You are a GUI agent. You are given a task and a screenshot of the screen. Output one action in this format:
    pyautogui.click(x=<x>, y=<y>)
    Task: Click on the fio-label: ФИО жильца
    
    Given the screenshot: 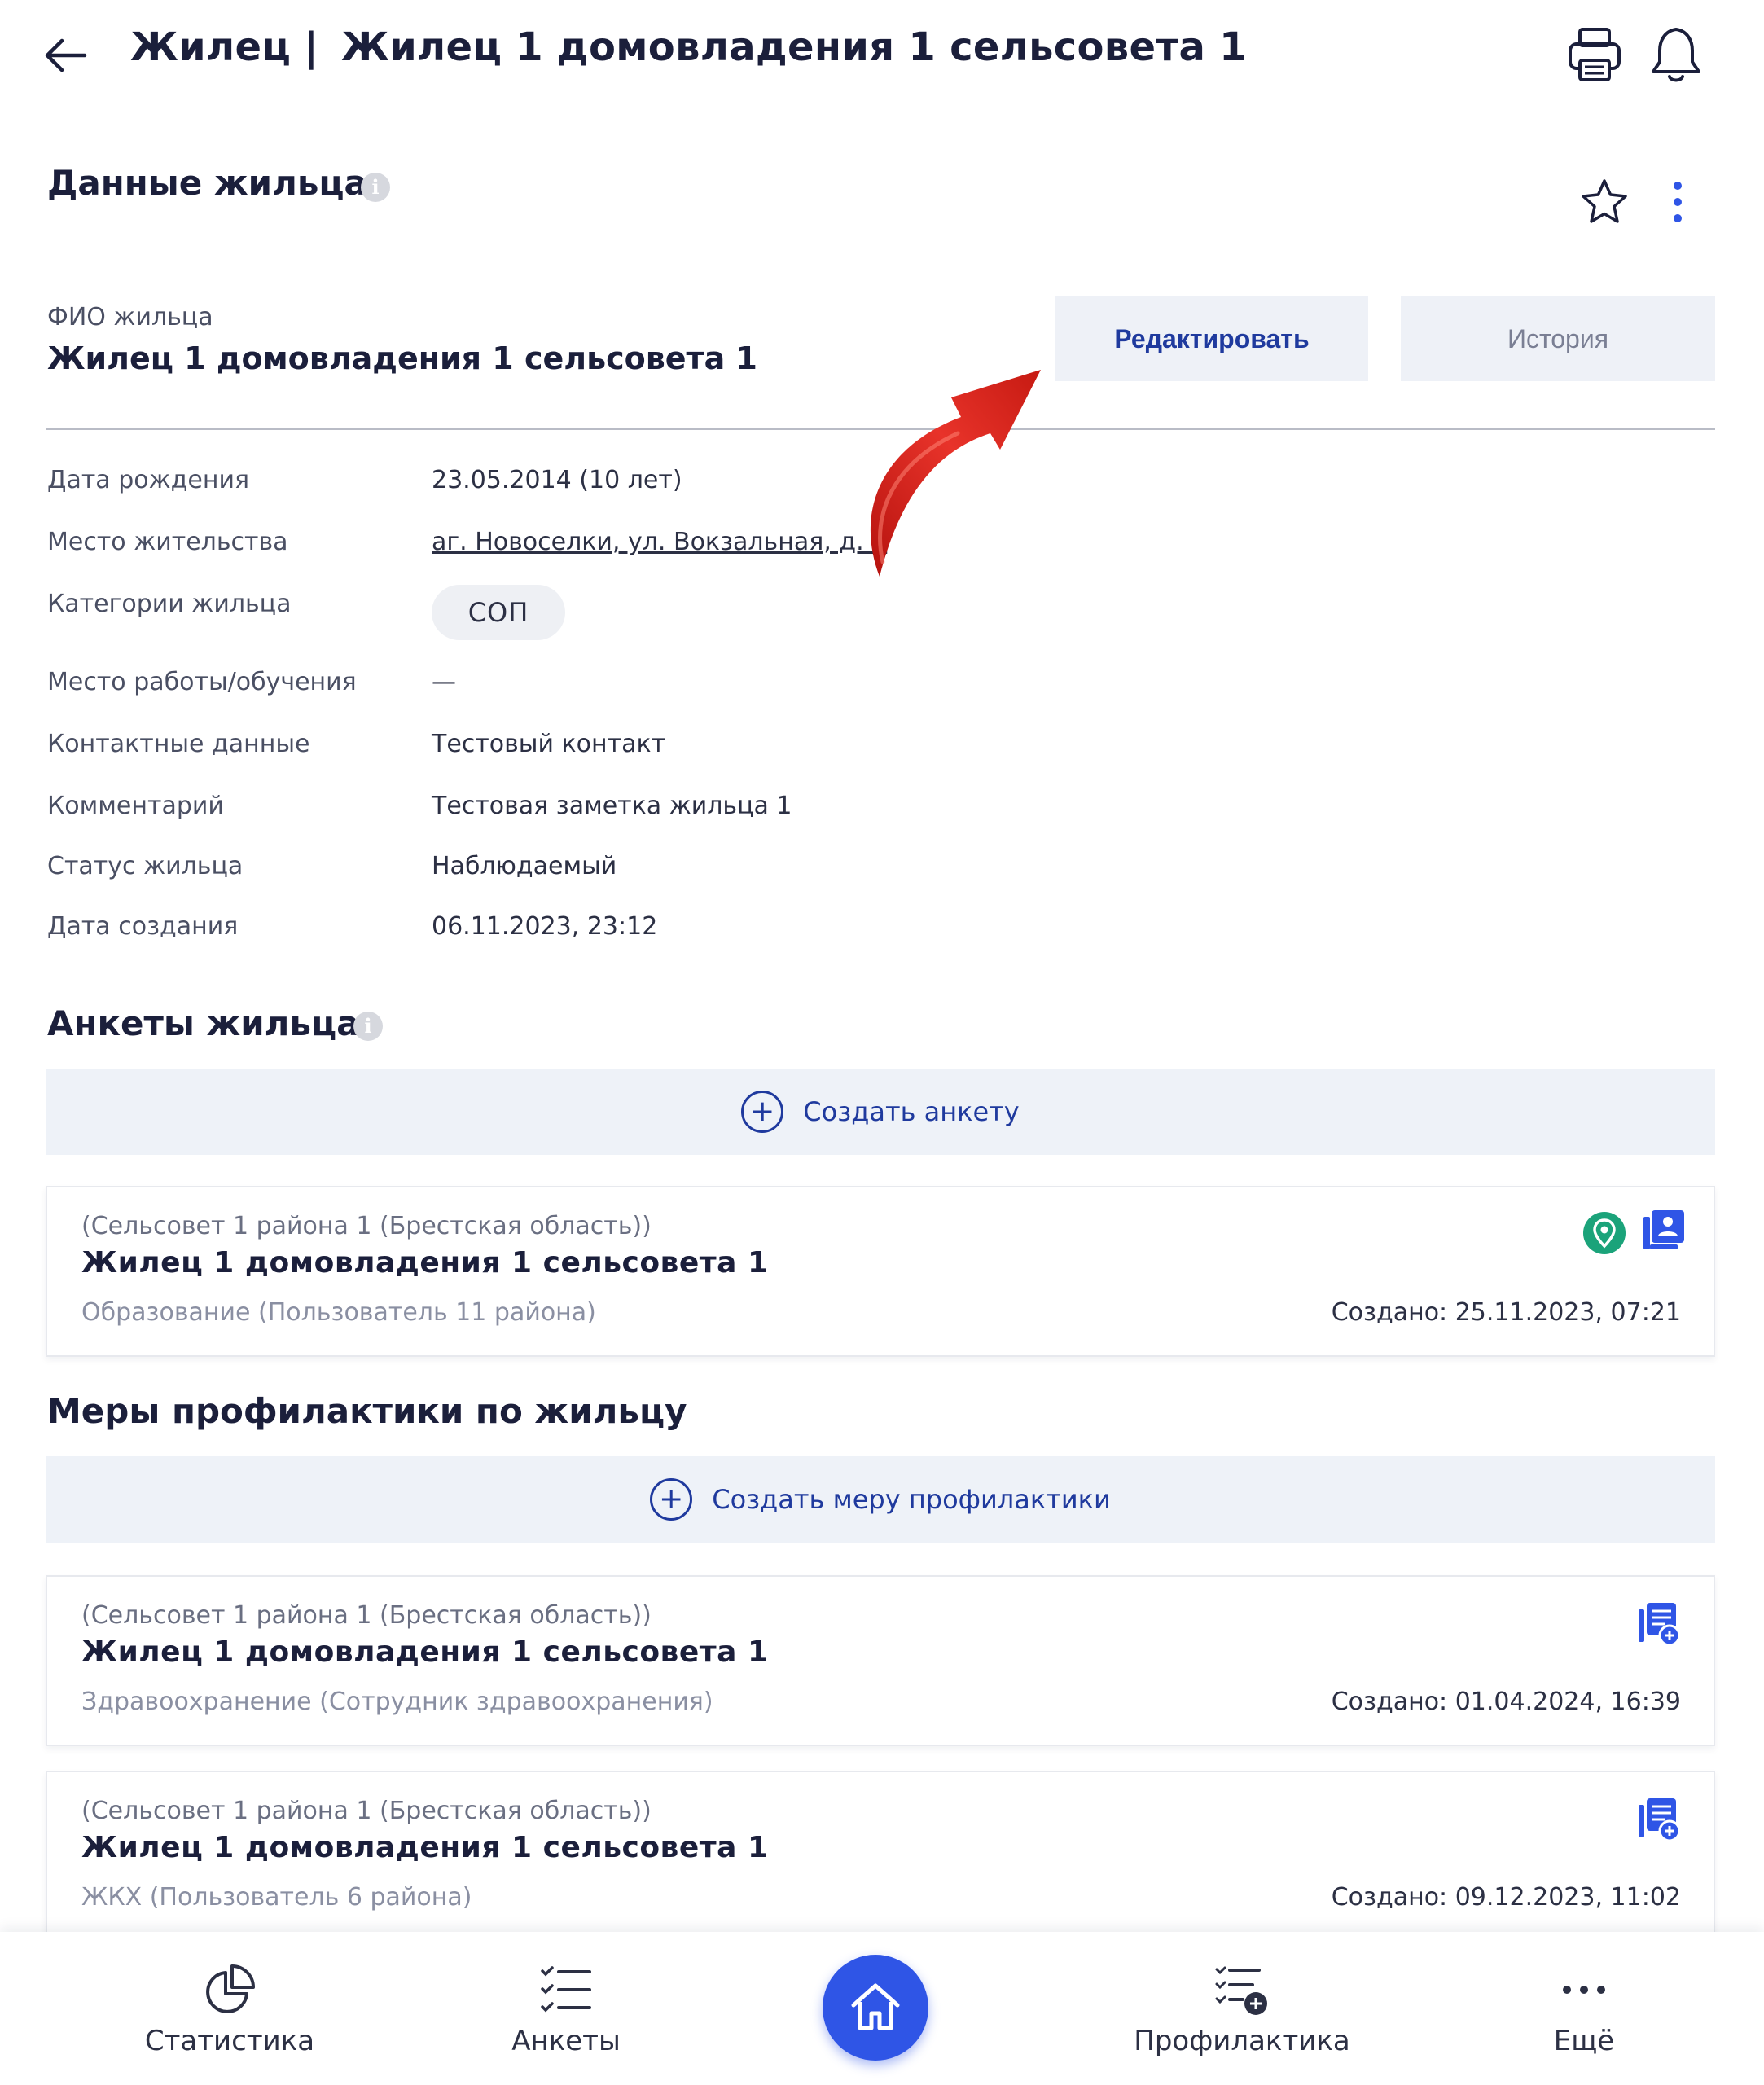 What is the action you would take?
    pyautogui.click(x=130, y=317)
    